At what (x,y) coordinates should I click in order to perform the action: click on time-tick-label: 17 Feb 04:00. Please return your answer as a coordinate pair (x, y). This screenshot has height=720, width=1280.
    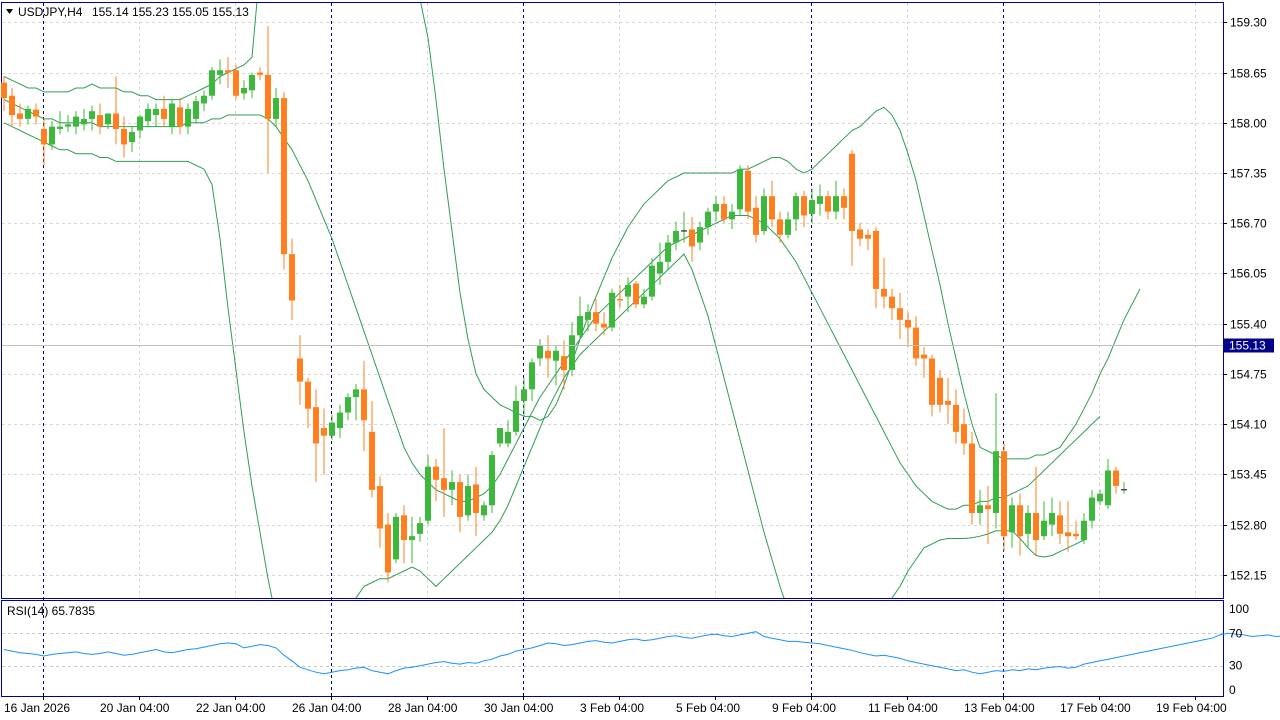
    Looking at the image, I should click on (1095, 708).